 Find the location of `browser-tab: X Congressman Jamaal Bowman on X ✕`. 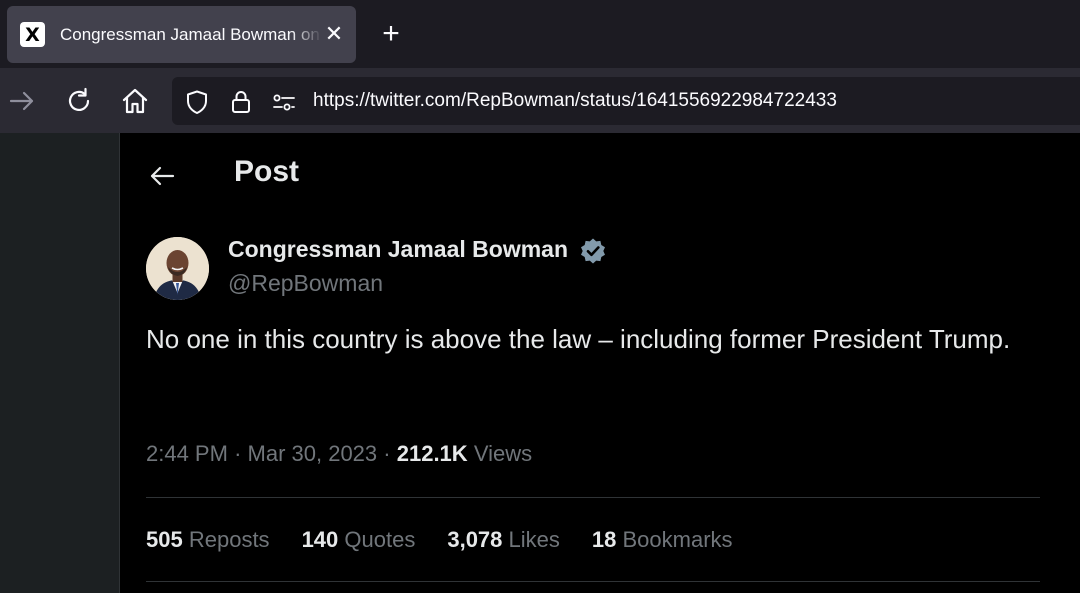

browser-tab: X Congressman Jamaal Bowman on X ✕ is located at coordinates (181, 34).